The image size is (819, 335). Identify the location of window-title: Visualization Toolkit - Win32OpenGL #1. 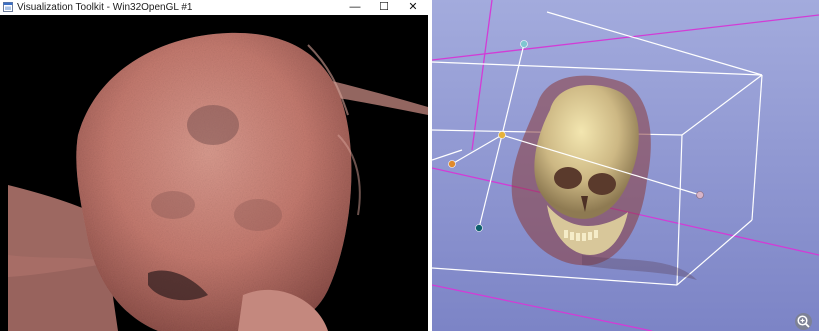
(105, 7).